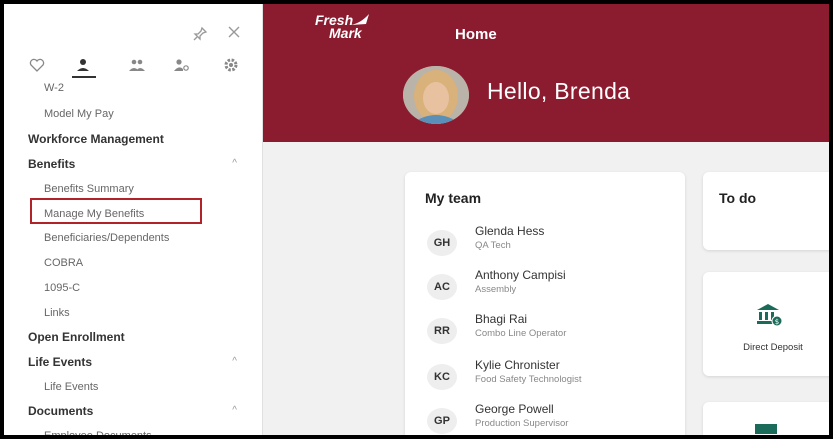  What do you see at coordinates (126, 429) in the screenshot?
I see `menu-item-employee-documents: Employee Documents` at bounding box center [126, 429].